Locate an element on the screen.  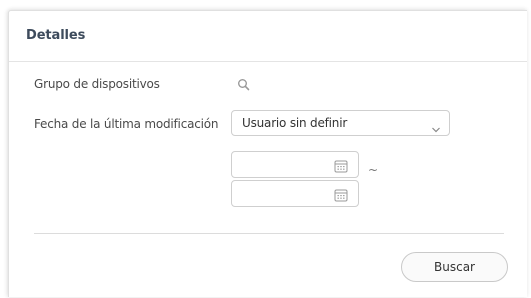
date-to-input is located at coordinates (295, 193).